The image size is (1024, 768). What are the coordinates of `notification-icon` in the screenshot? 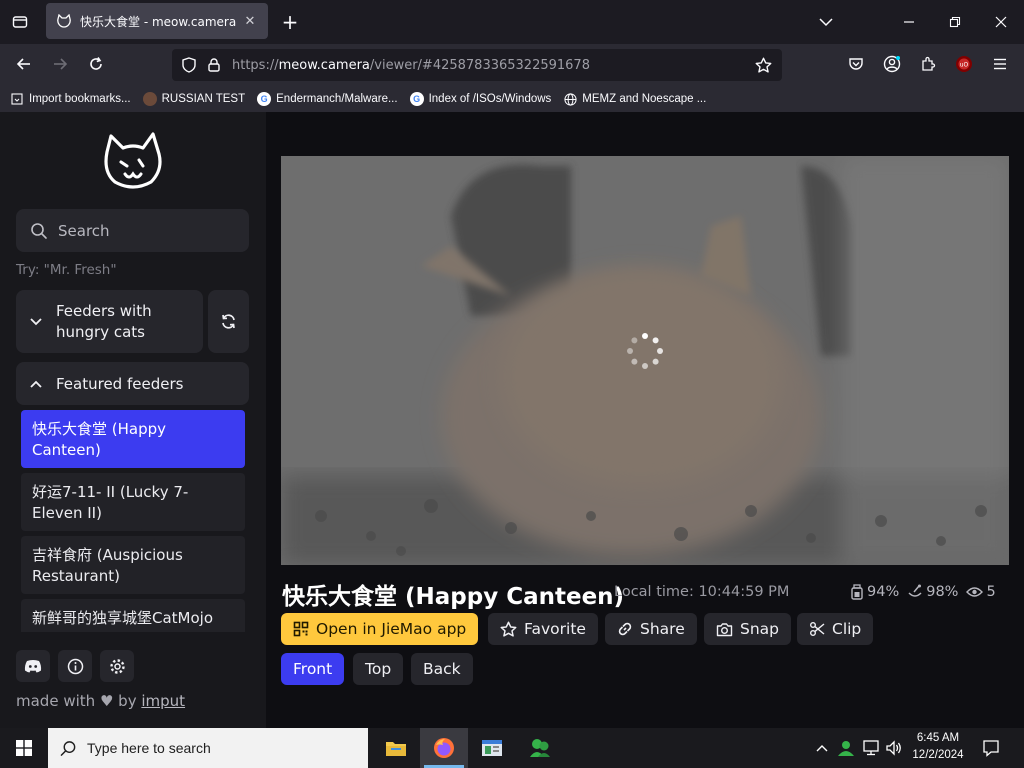 It's located at (991, 748).